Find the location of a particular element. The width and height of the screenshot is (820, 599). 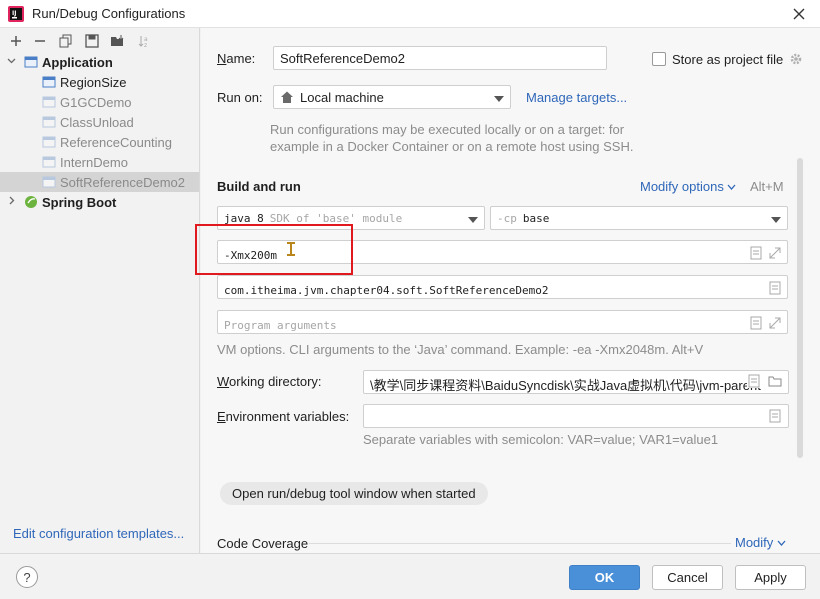

code-coverage-modify-link: Modify is located at coordinates (760, 542).